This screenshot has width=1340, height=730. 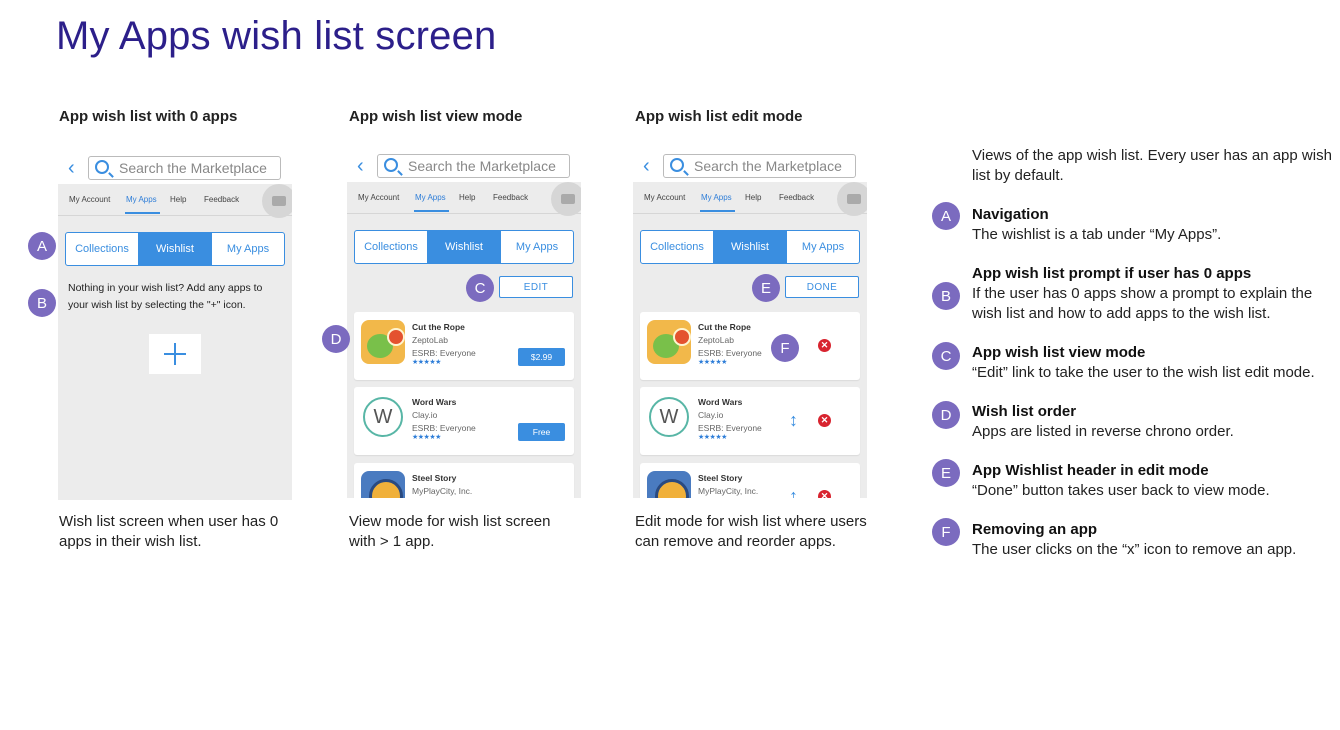 What do you see at coordinates (480, 288) in the screenshot?
I see `annotation-badge-c: C` at bounding box center [480, 288].